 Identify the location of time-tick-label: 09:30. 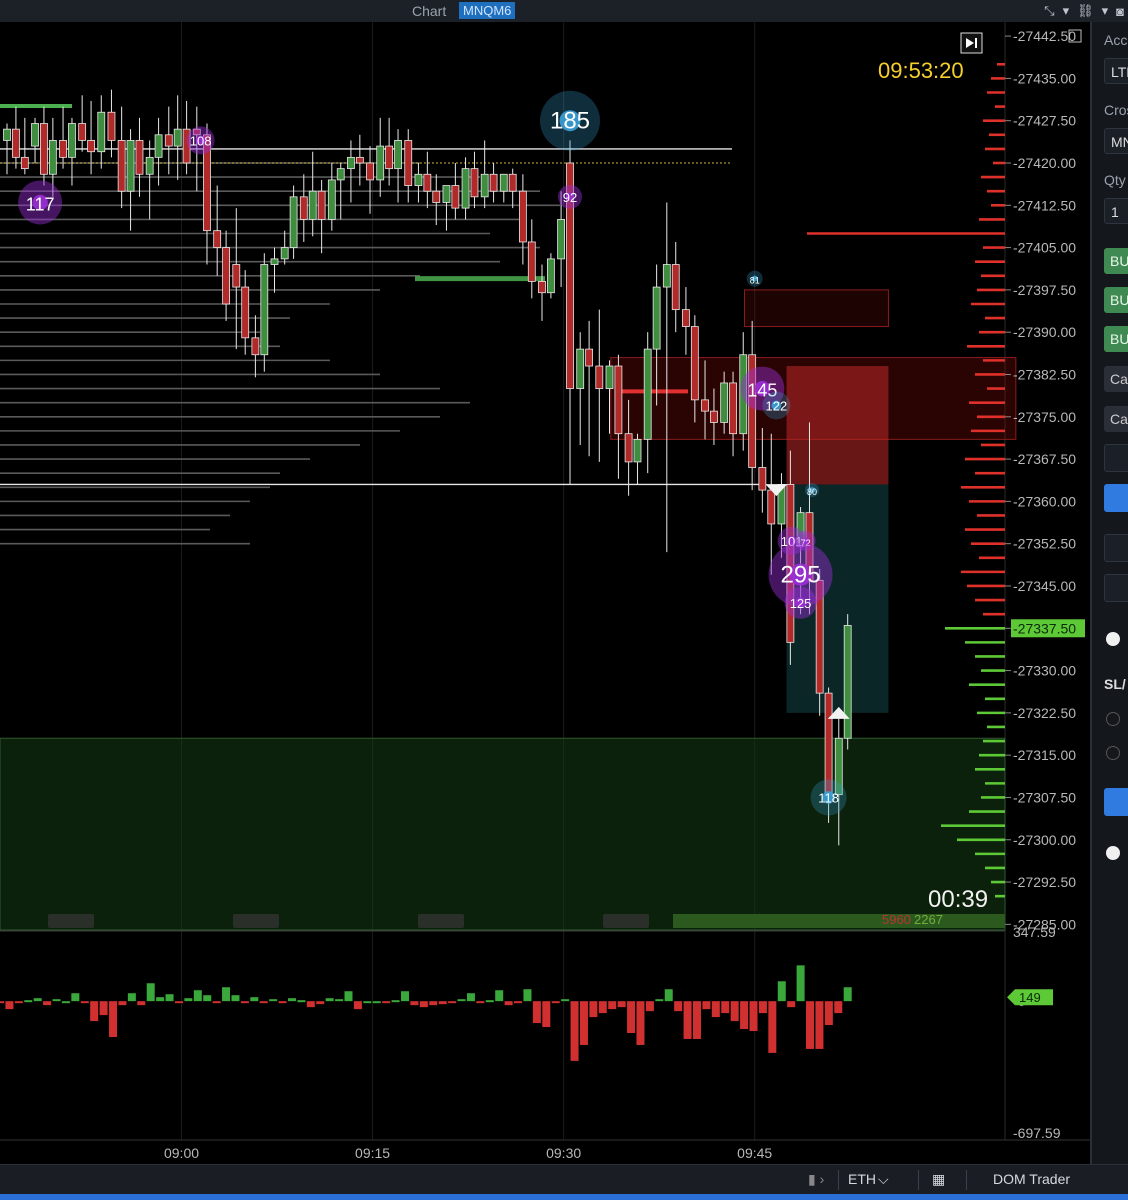
(563, 1153).